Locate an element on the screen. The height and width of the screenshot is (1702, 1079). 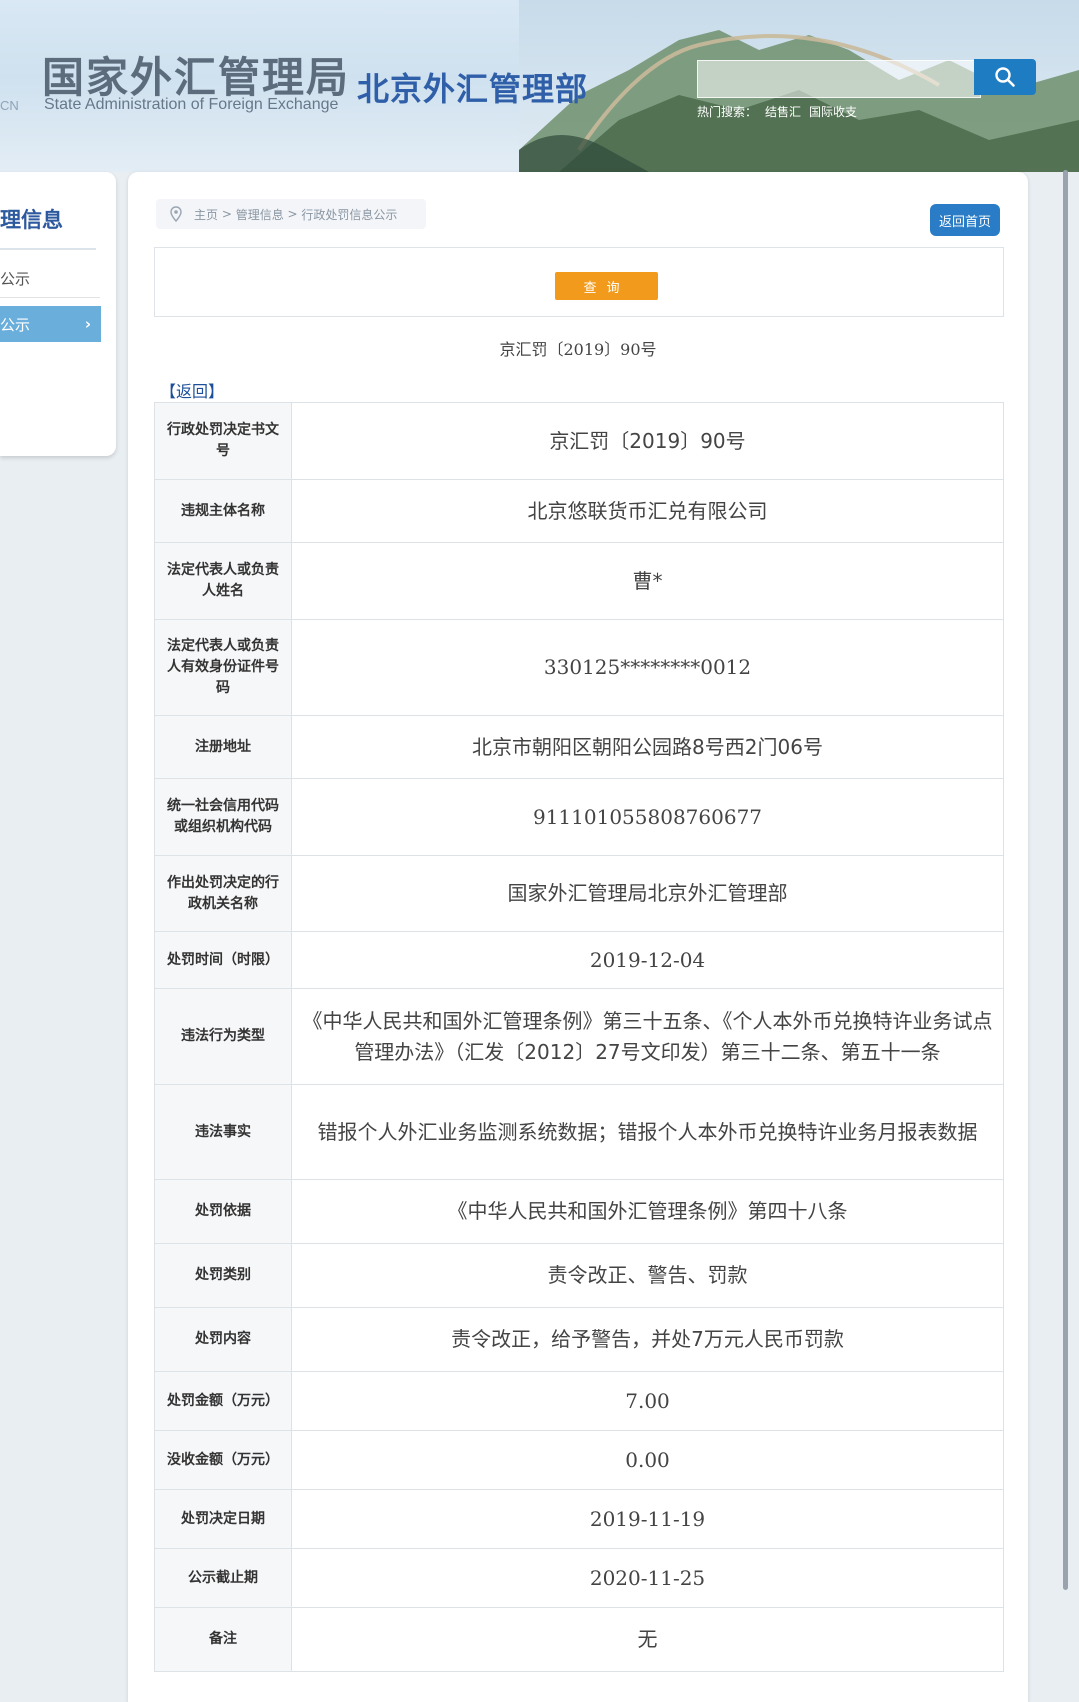
row-label: 公示截止期 is located at coordinates (223, 1578).